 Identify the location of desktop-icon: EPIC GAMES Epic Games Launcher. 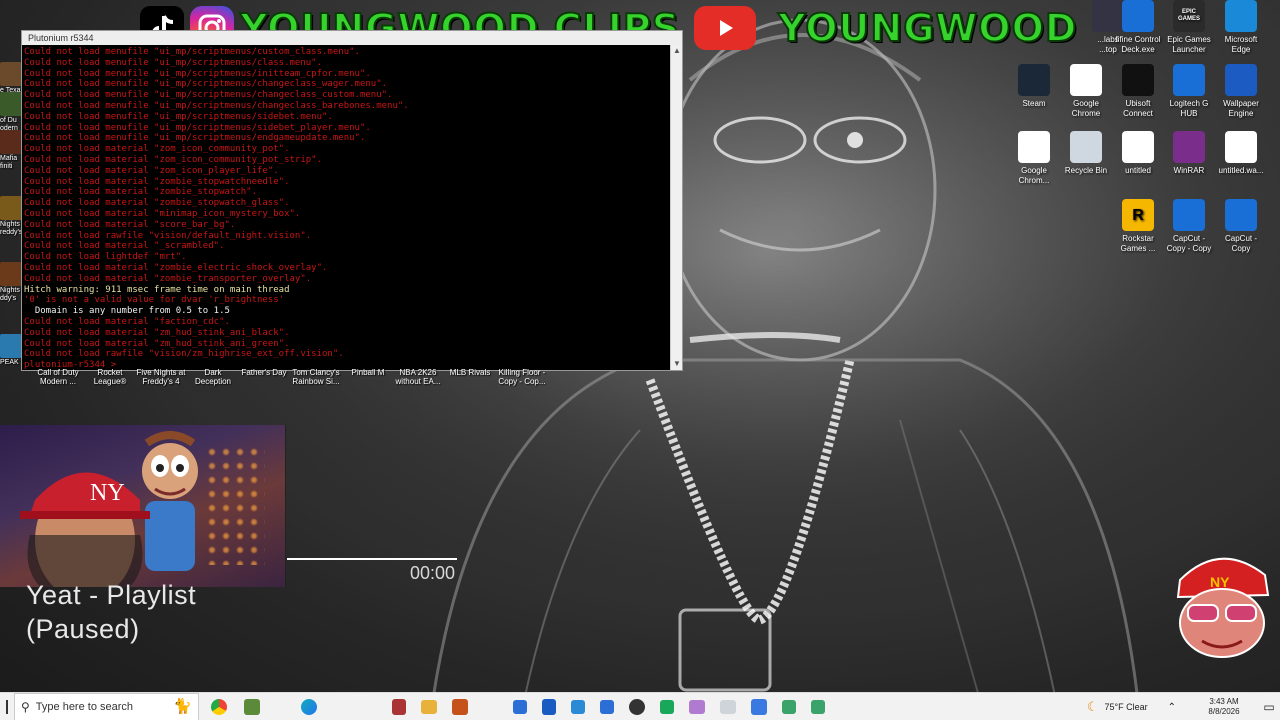
(1189, 27).